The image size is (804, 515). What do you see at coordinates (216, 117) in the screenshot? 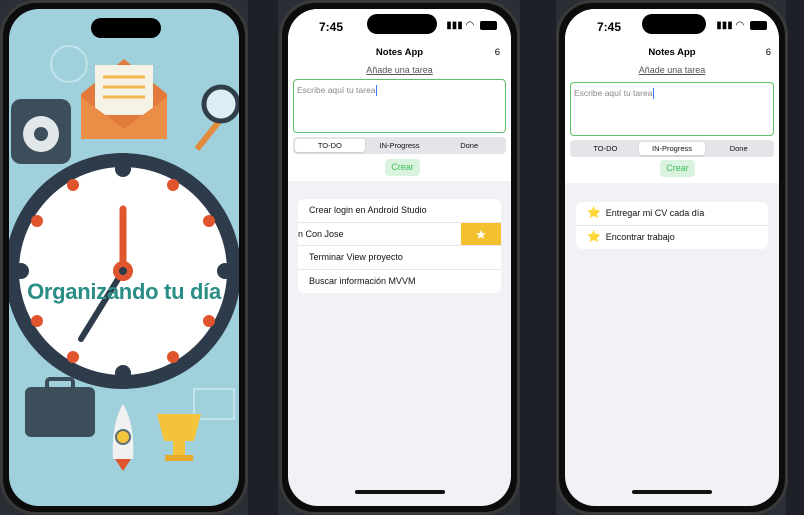
I see `magnifier-icon` at bounding box center [216, 117].